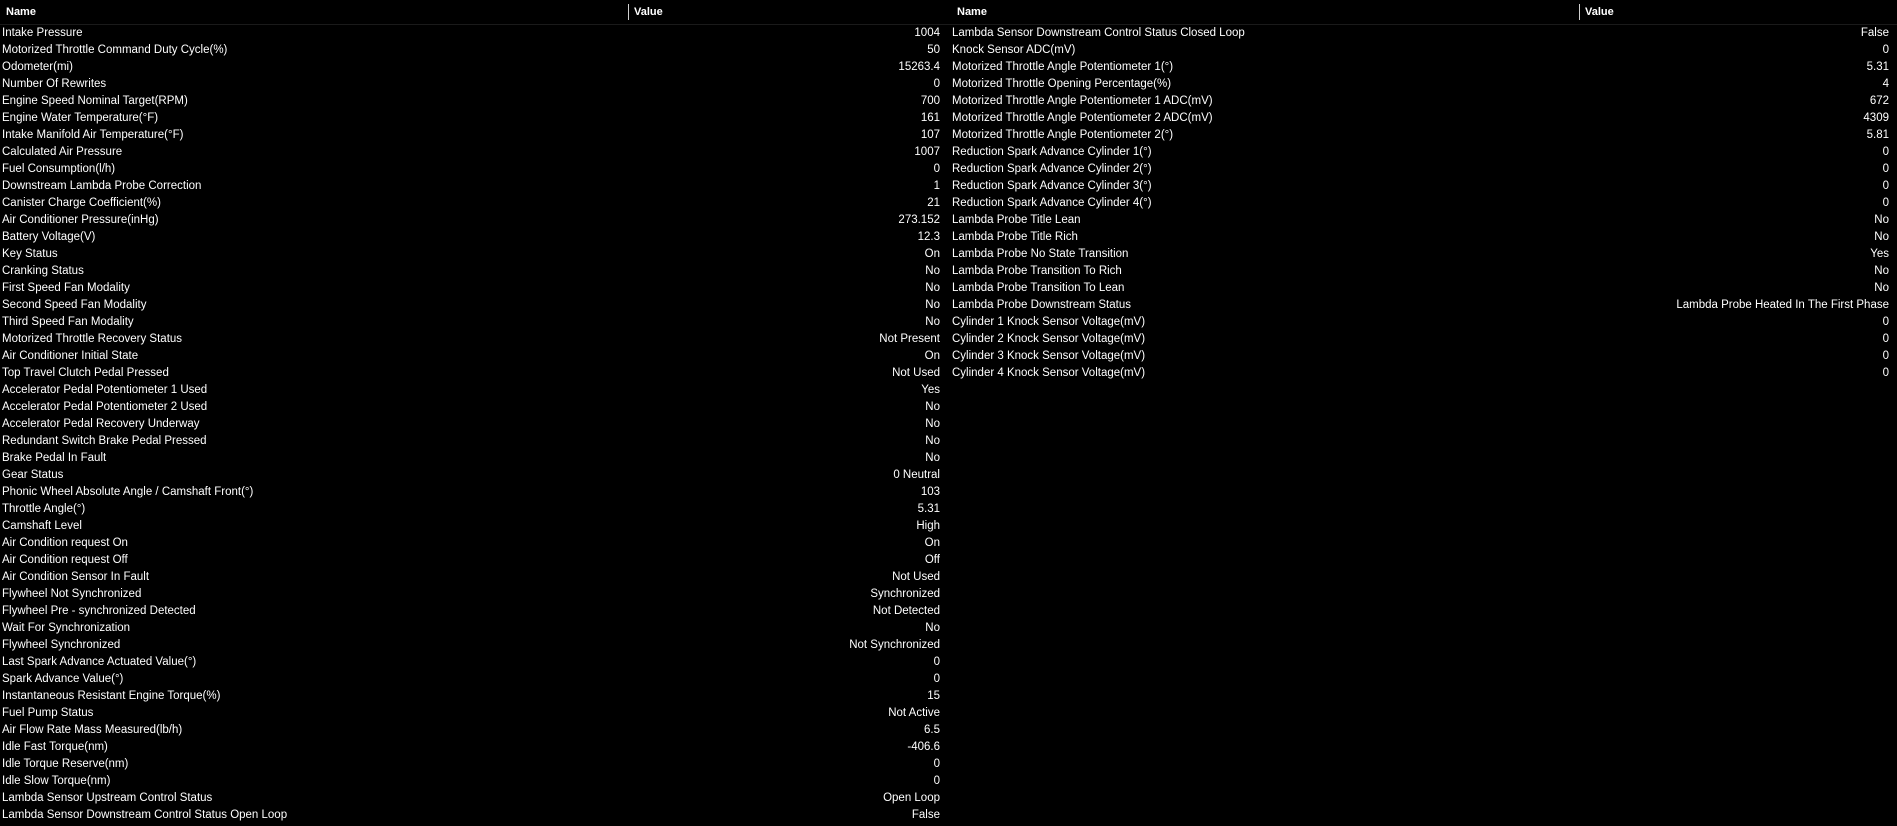 The width and height of the screenshot is (1897, 826). I want to click on parameter-name: Accelerator Pedal Potentiometer 2 Used, so click(105, 407).